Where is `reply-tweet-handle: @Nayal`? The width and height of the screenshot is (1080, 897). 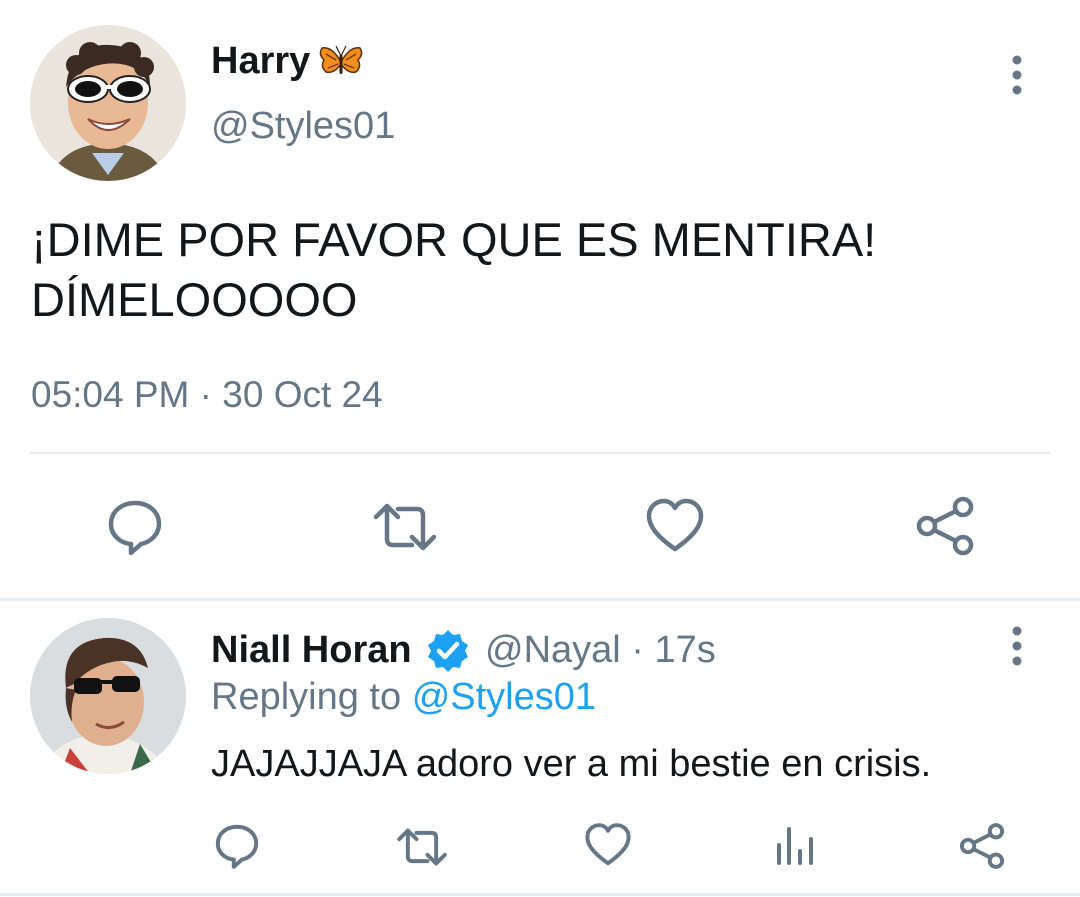
reply-tweet-handle: @Nayal is located at coordinates (553, 650).